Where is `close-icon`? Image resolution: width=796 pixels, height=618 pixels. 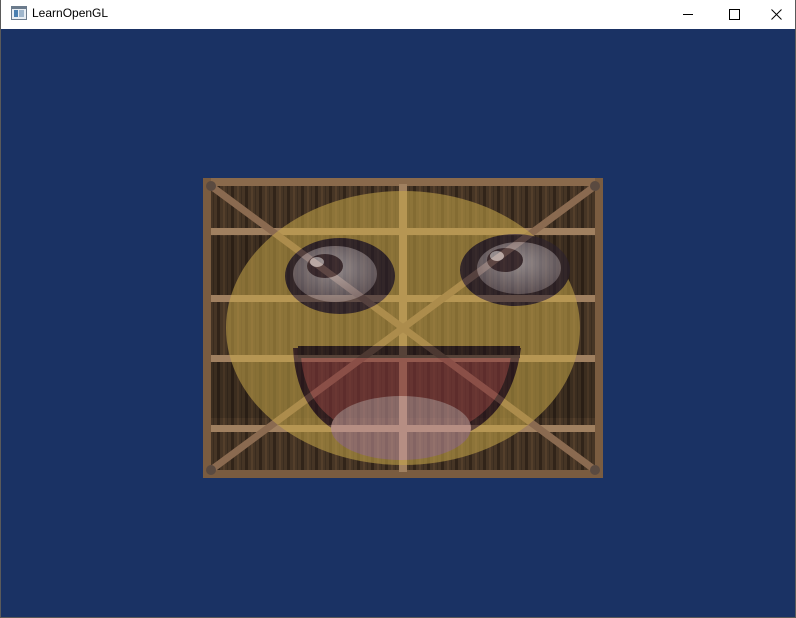
close-icon is located at coordinates (776, 14).